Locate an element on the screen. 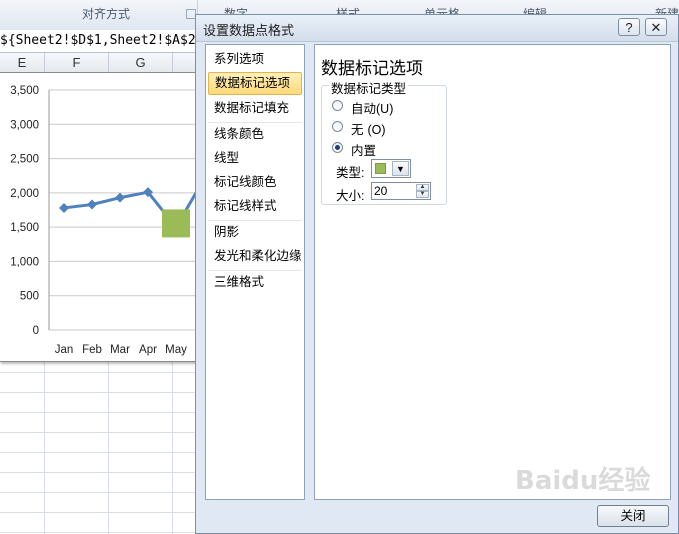  y-tick-label: 0 is located at coordinates (36, 331).